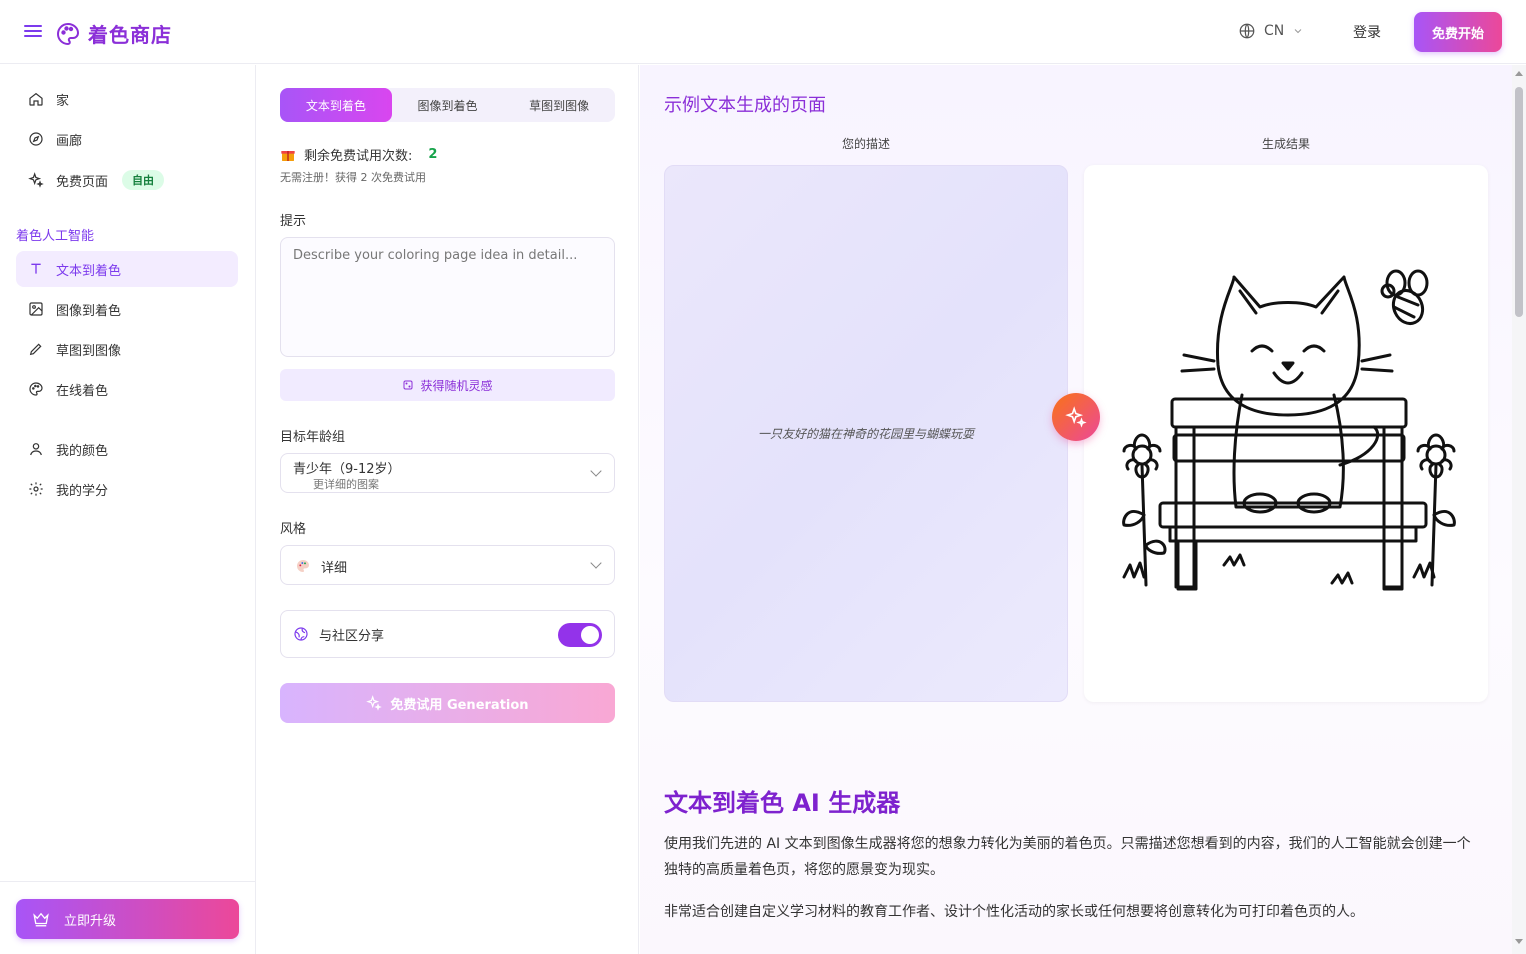  What do you see at coordinates (352, 636) in the screenshot?
I see `share-label: 与社区分享` at bounding box center [352, 636].